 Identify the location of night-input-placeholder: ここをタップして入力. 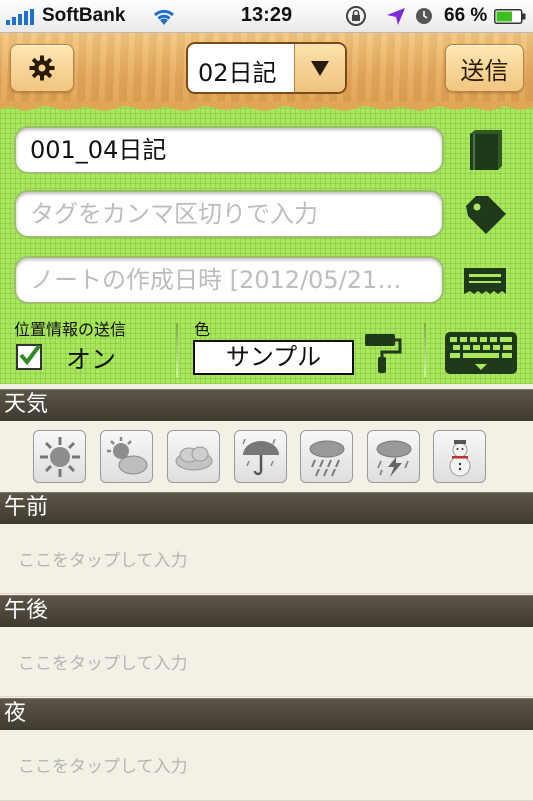
(103, 767).